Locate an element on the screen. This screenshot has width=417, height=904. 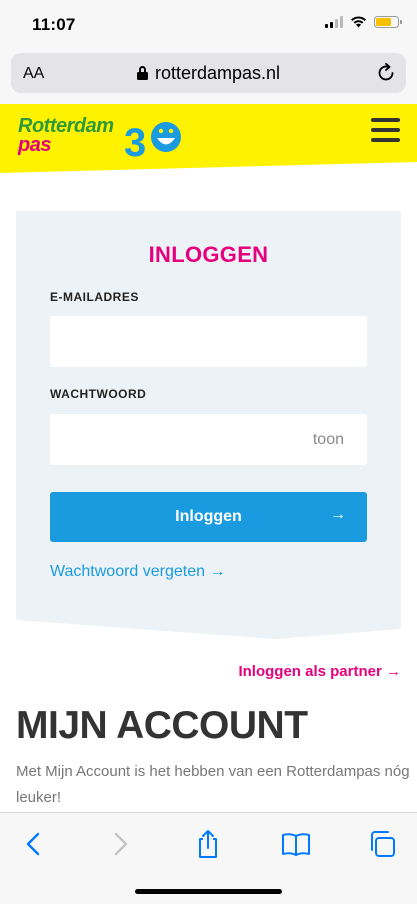
forgot-password-link: Wachtwoord vergeten → is located at coordinates (137, 572).